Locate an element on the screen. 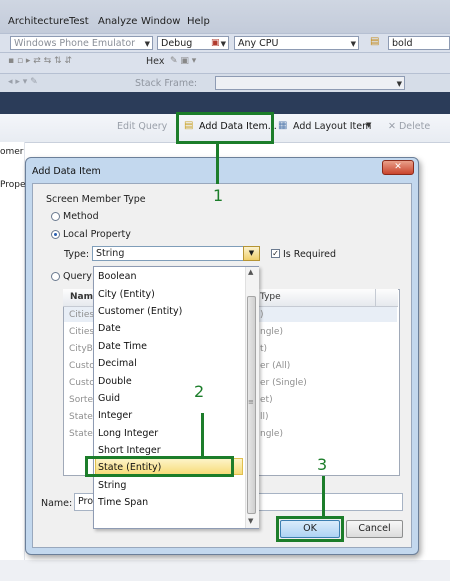  dropdown-item: Date Time is located at coordinates (122, 346).